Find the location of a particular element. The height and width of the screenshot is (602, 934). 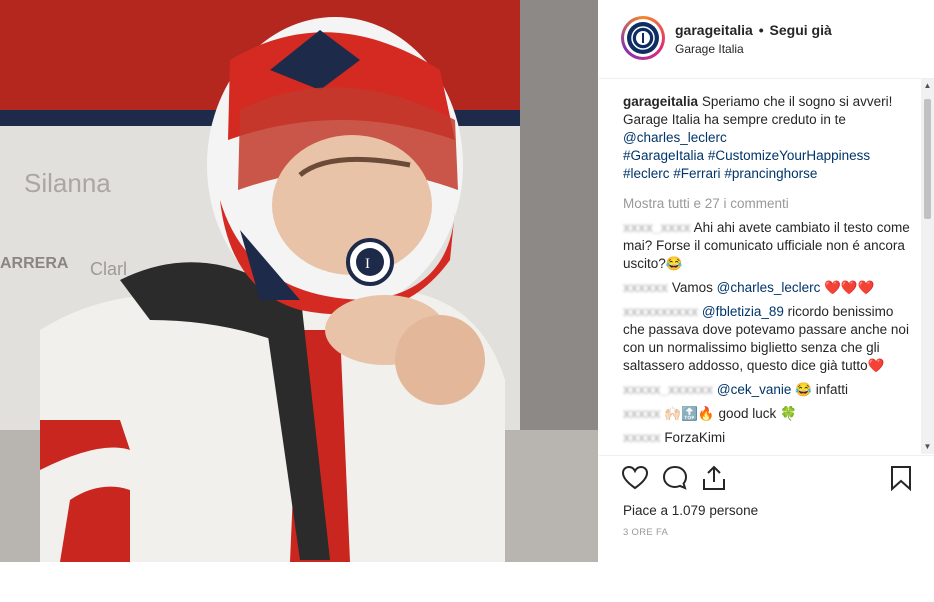

svg-text: Silanna is located at coordinates (67, 183).